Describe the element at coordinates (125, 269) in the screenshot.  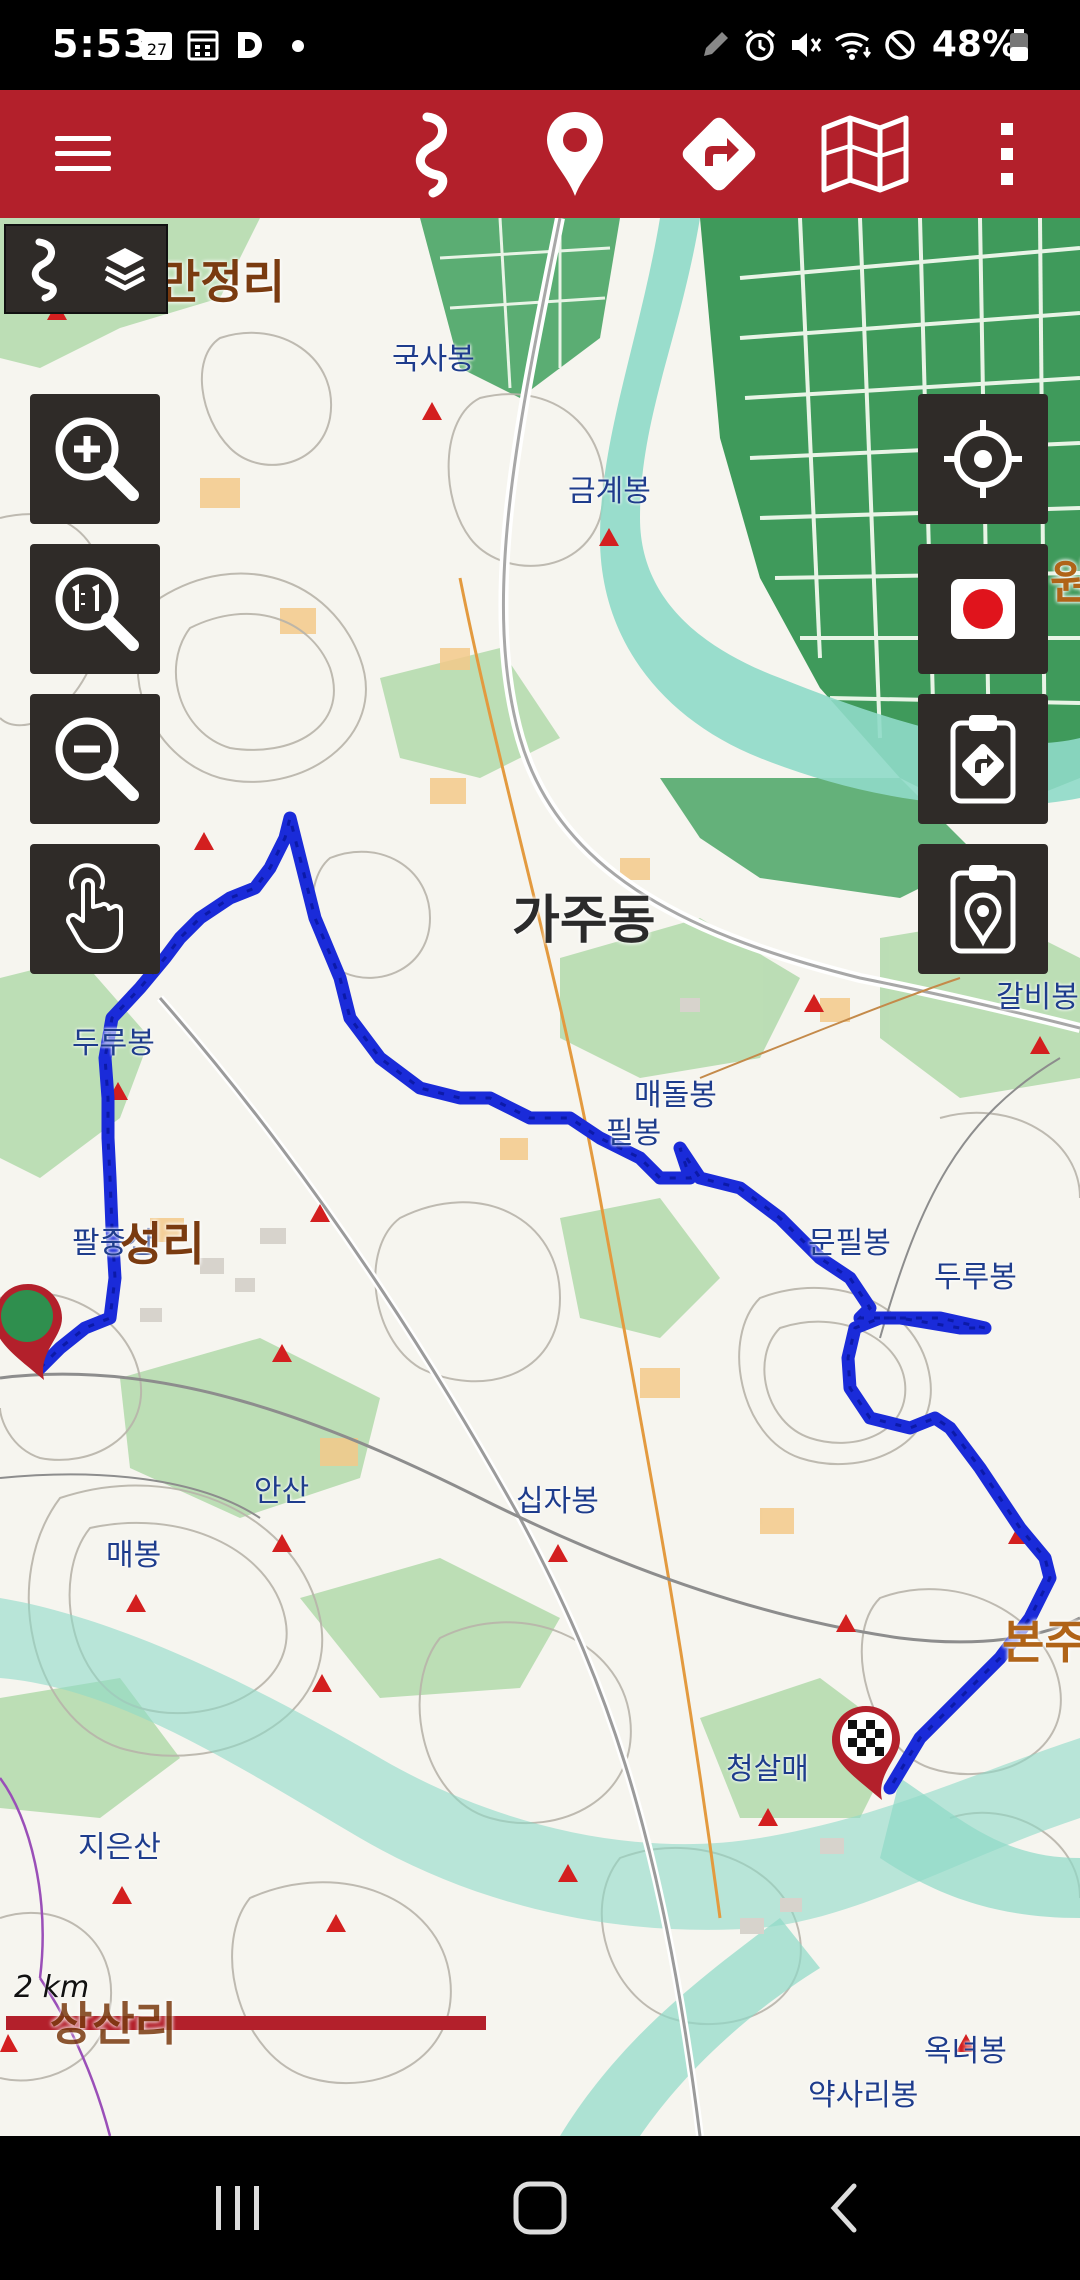
I see `layers-icon` at that location.